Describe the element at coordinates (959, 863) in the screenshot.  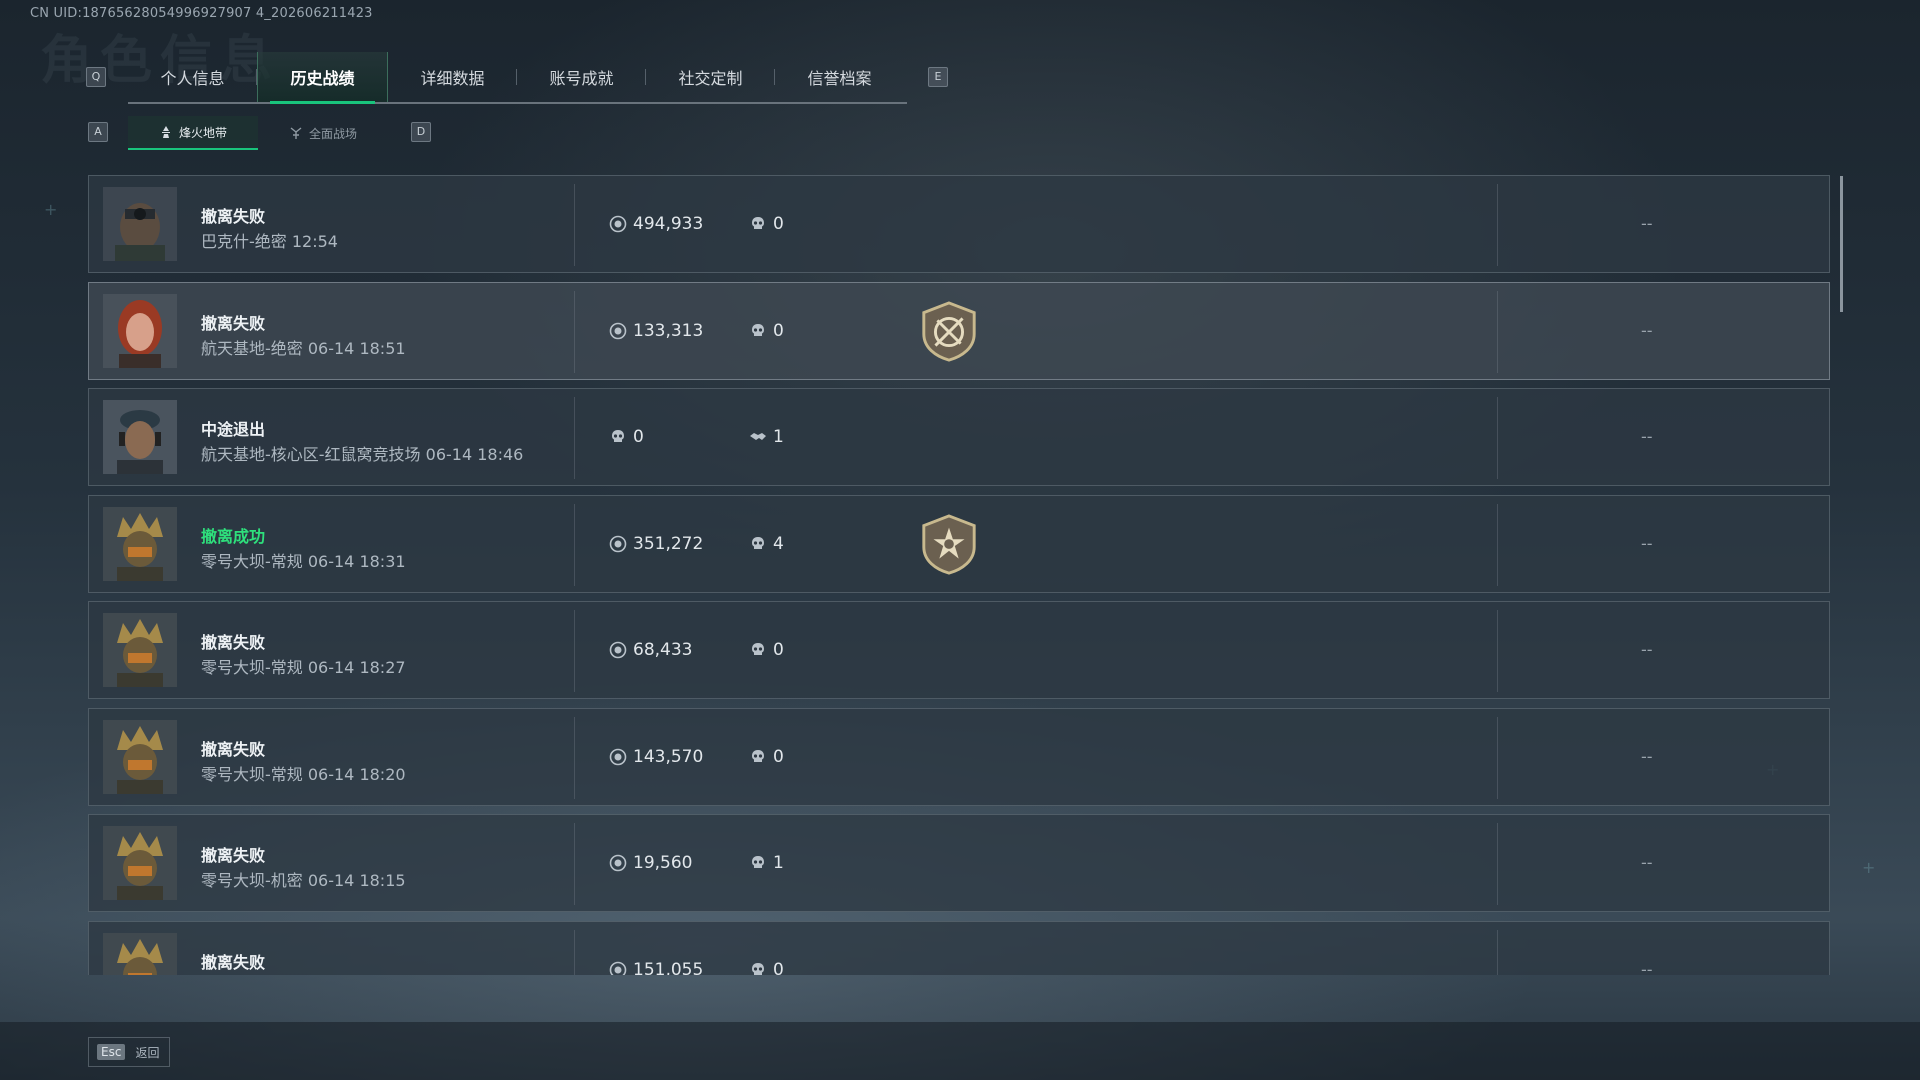
I see `match-record-row: 撤离失败零号大坝-机密 06-14 18:15 19,560 1 --` at that location.